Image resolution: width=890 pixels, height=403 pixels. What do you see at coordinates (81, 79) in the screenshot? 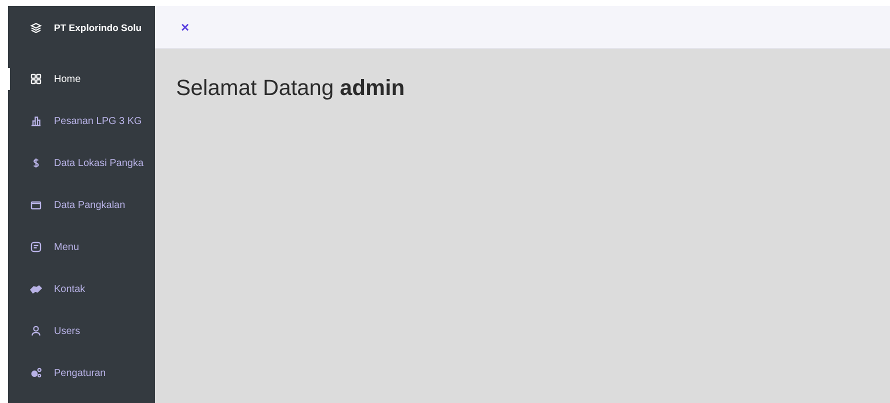
I see `sidebar-item: Home` at bounding box center [81, 79].